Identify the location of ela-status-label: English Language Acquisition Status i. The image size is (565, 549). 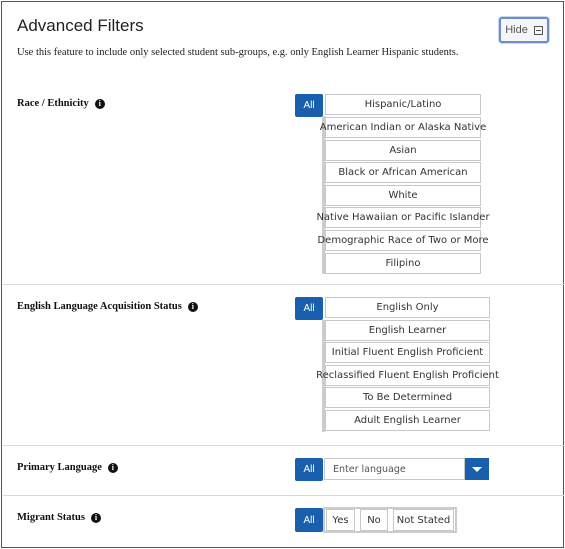
(107, 306).